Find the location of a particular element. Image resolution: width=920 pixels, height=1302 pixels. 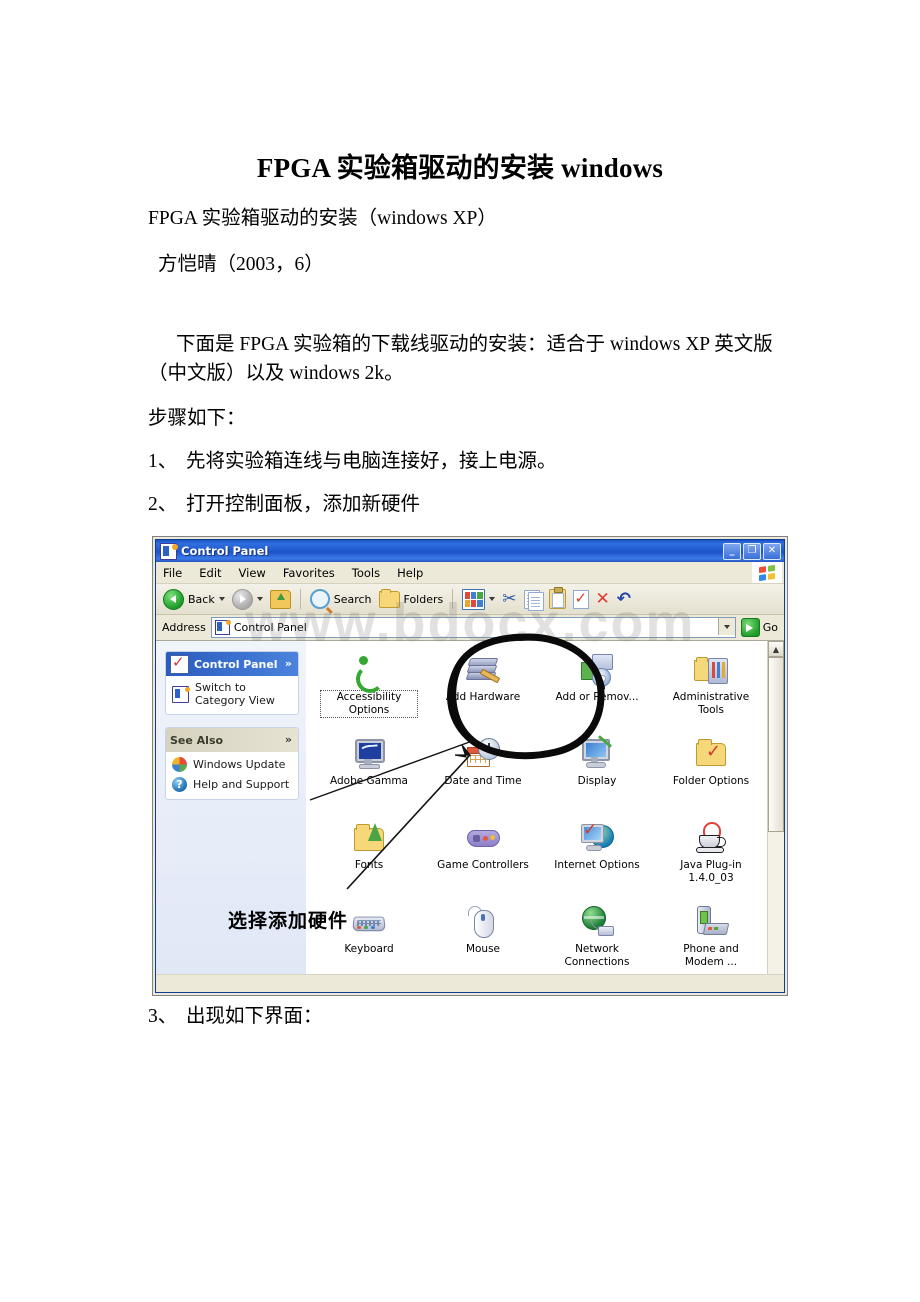

document-author: 方恺晴（2003，6） is located at coordinates (241, 264).